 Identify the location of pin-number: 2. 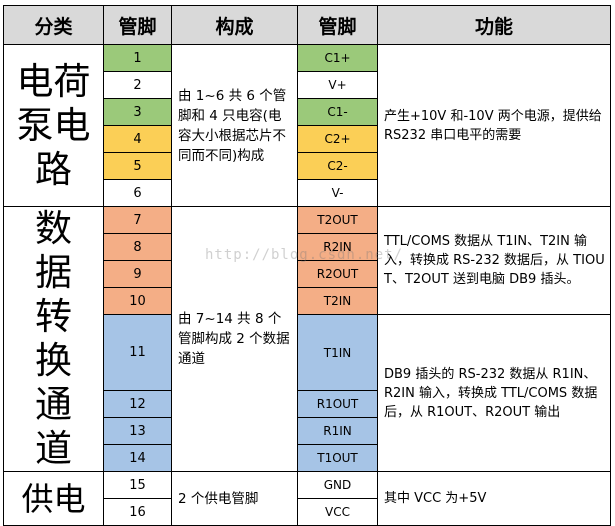
(137, 85).